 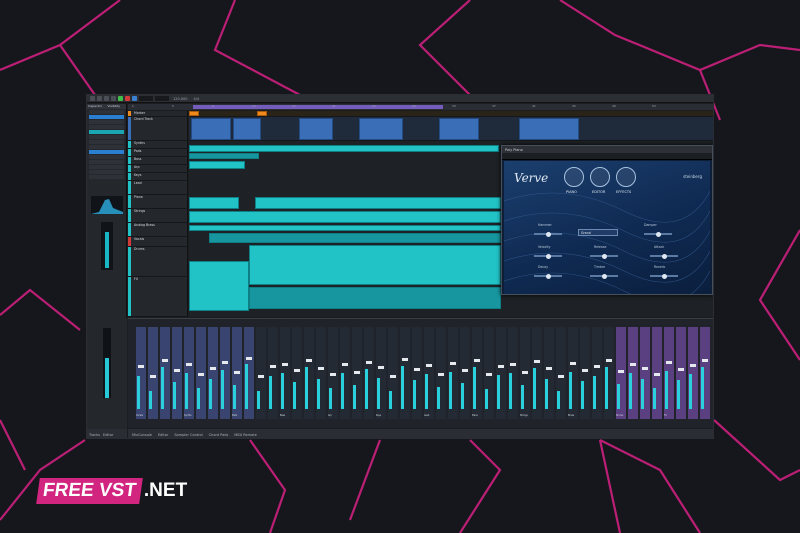 What do you see at coordinates (158, 129) in the screenshot?
I see `track-header: Chord Track` at bounding box center [158, 129].